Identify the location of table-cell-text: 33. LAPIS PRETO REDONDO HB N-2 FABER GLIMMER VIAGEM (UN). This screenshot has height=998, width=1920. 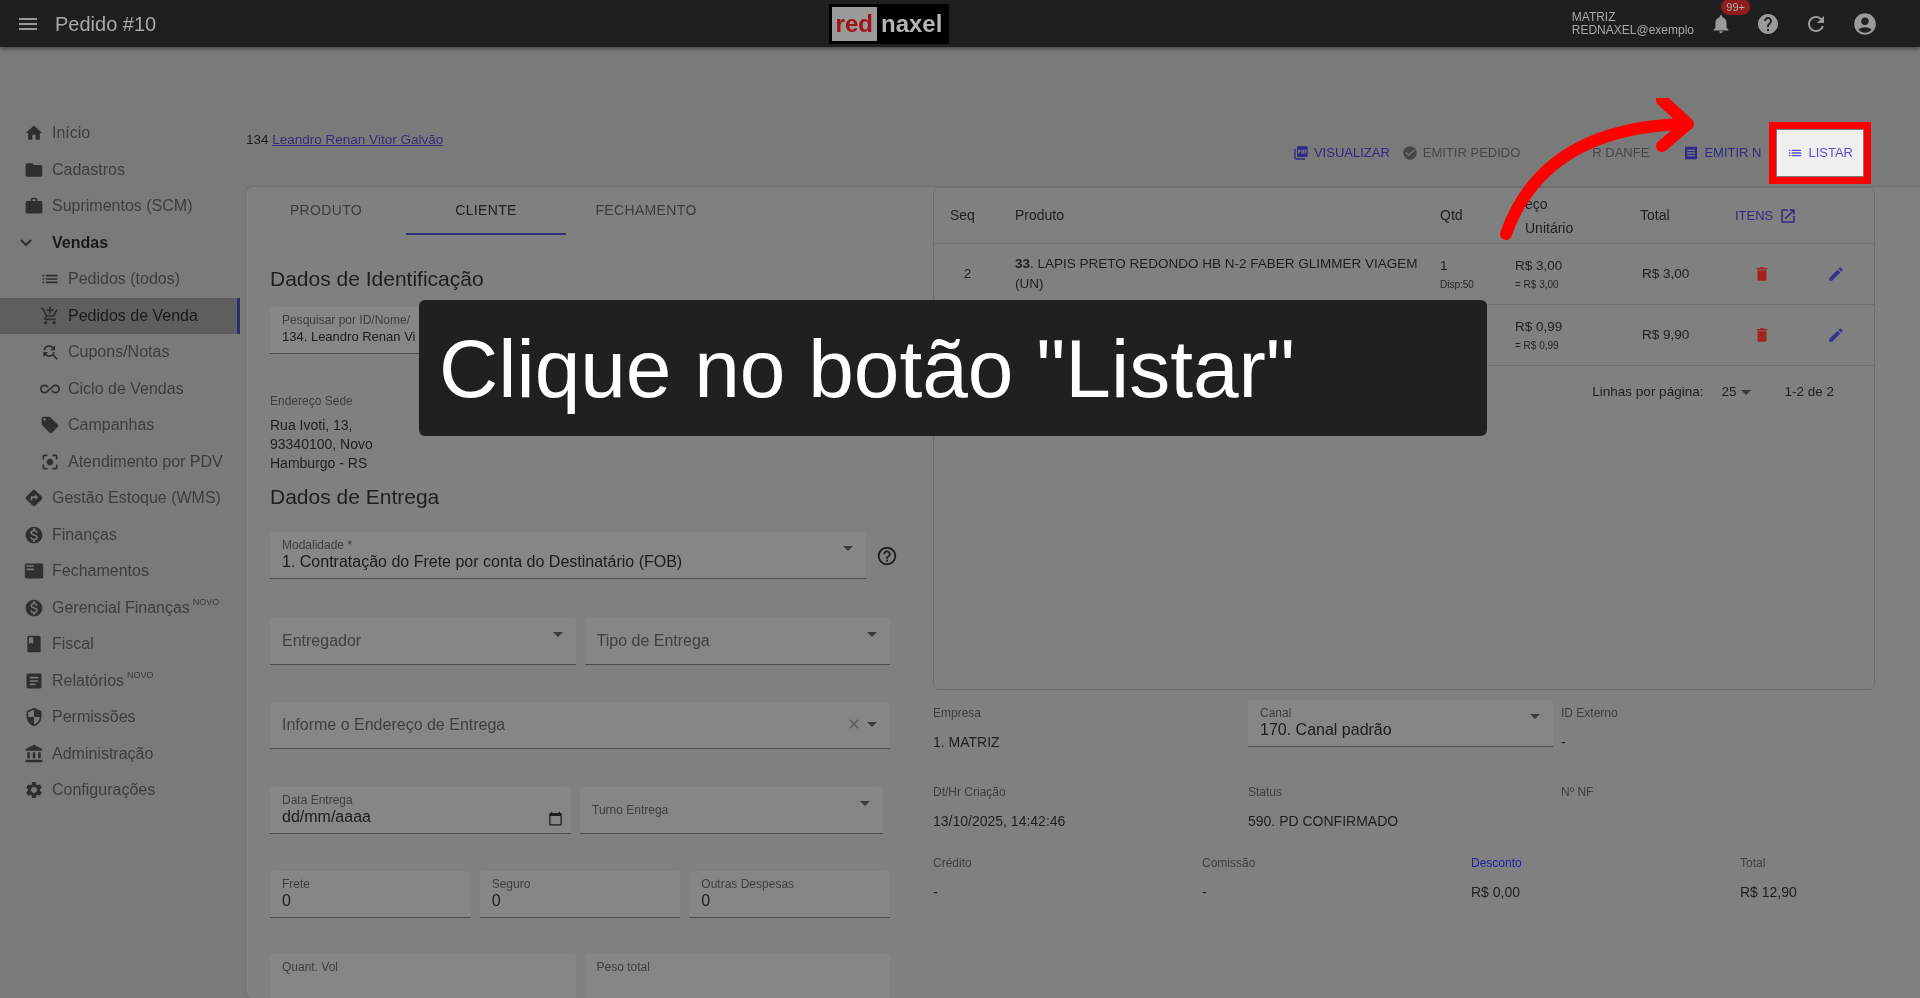
(1216, 274).